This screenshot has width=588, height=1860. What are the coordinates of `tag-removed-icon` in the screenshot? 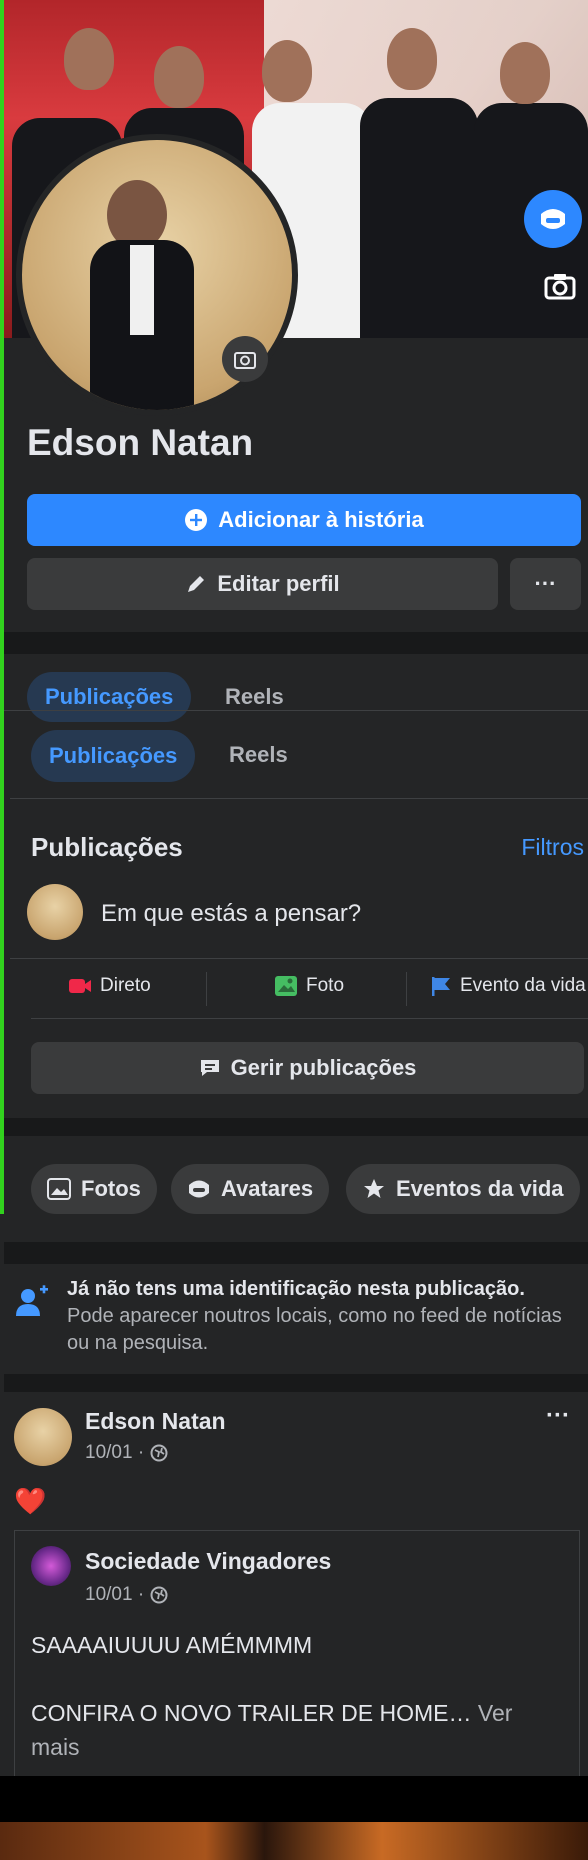 It's located at (32, 1304).